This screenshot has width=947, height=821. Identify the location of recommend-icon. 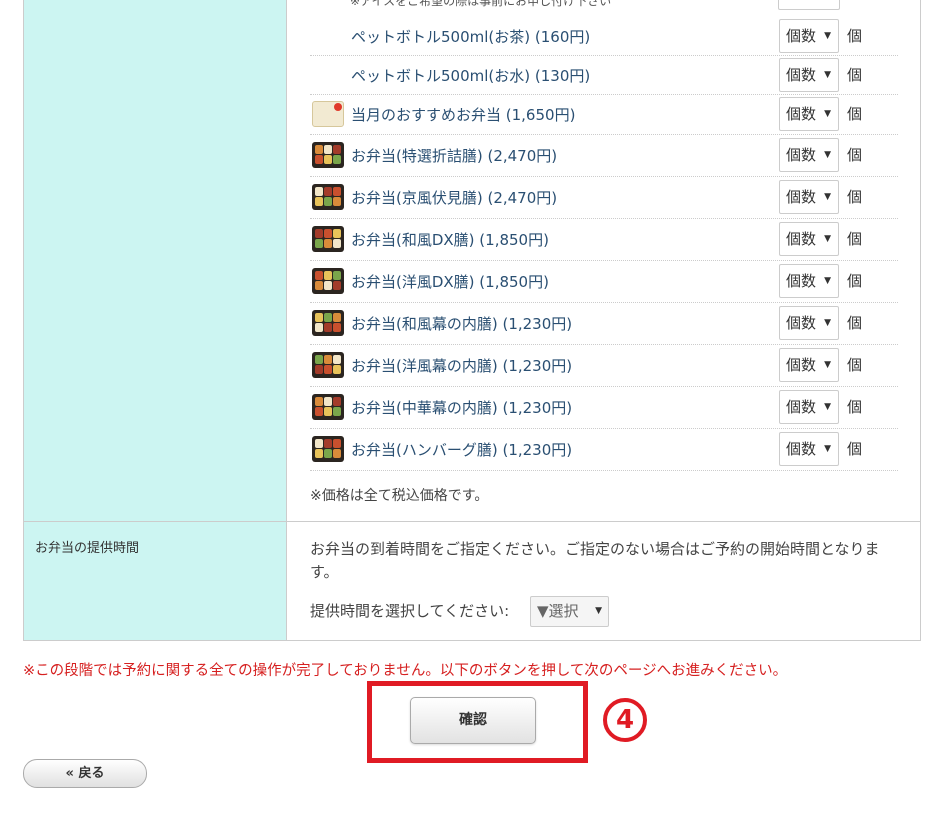
(328, 114).